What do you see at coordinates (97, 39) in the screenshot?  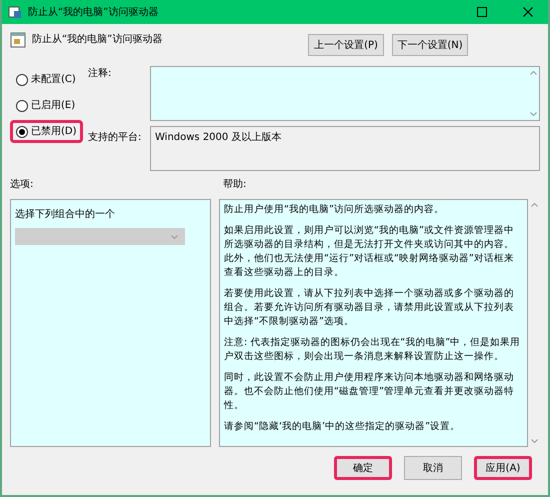 I see `policy-title: 防止从“我的电脑”访问驱动器` at bounding box center [97, 39].